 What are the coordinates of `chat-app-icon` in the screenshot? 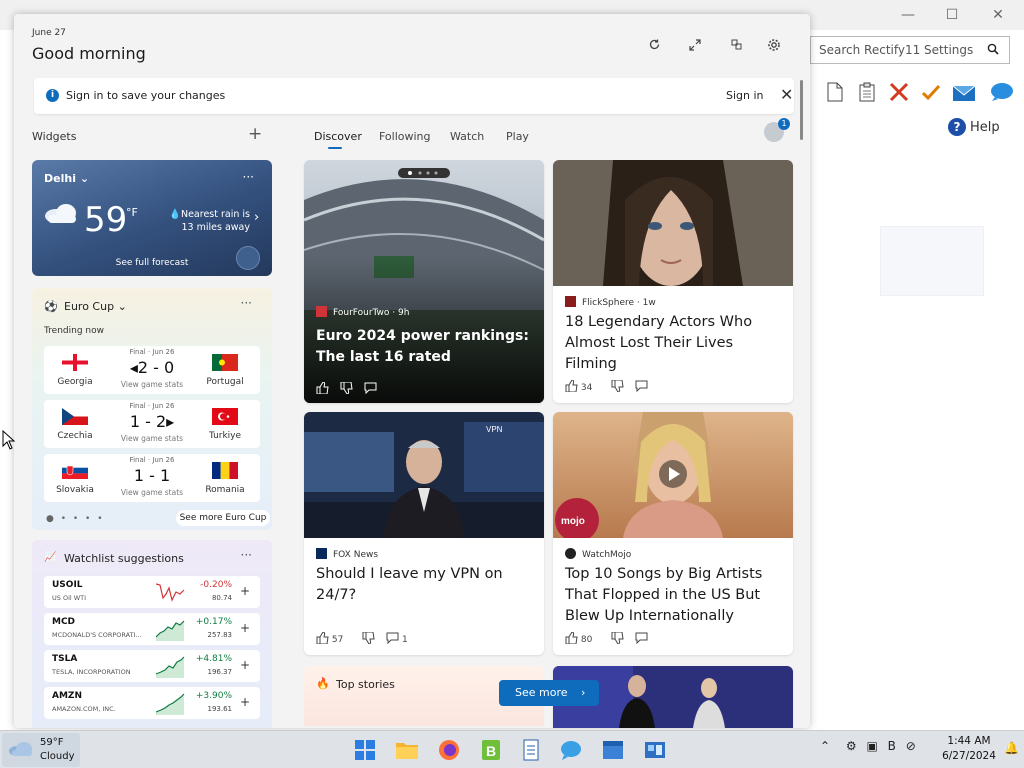 It's located at (571, 750).